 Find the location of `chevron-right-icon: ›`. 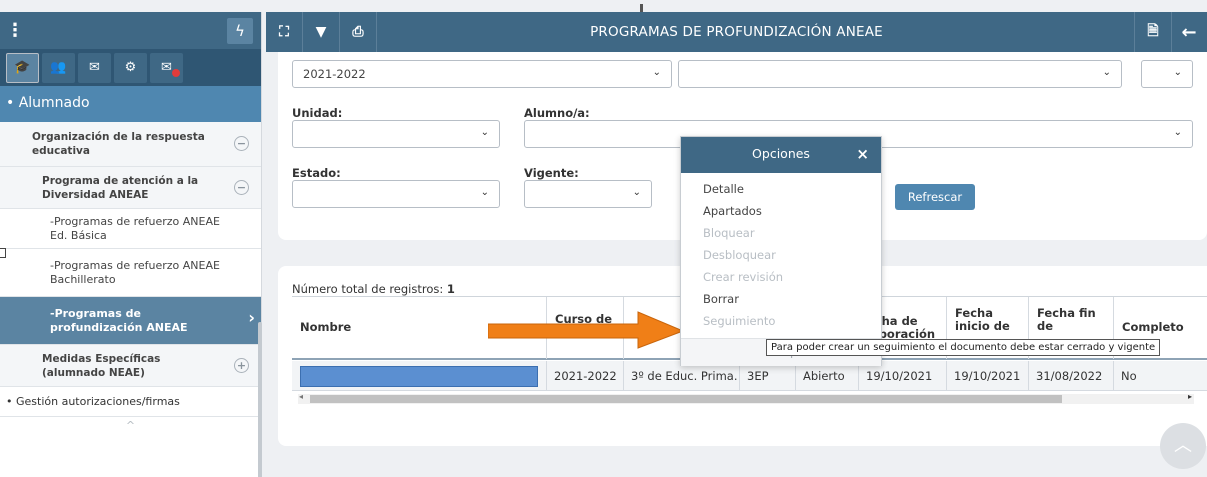

chevron-right-icon: › is located at coordinates (251, 317).